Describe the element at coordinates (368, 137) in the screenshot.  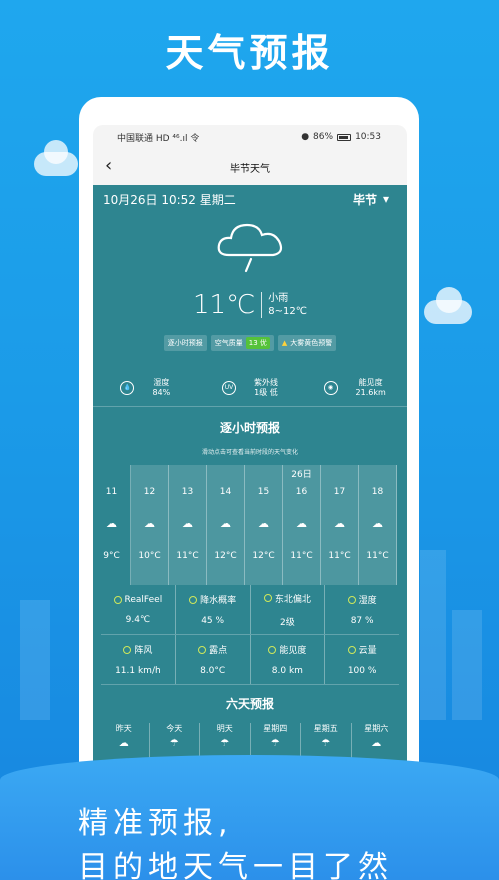
I see `clock: 10:53` at that location.